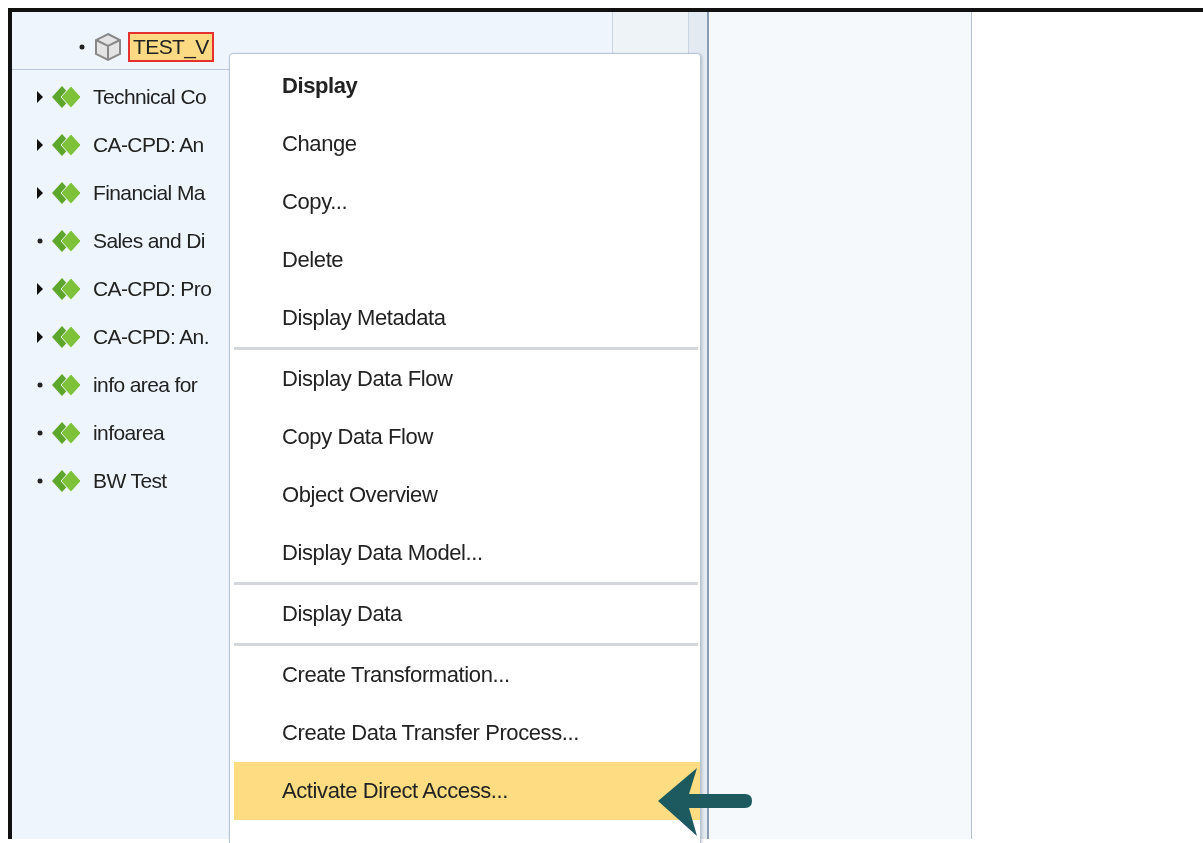  What do you see at coordinates (149, 241) in the screenshot?
I see `tree-node-label: Sales and Di` at bounding box center [149, 241].